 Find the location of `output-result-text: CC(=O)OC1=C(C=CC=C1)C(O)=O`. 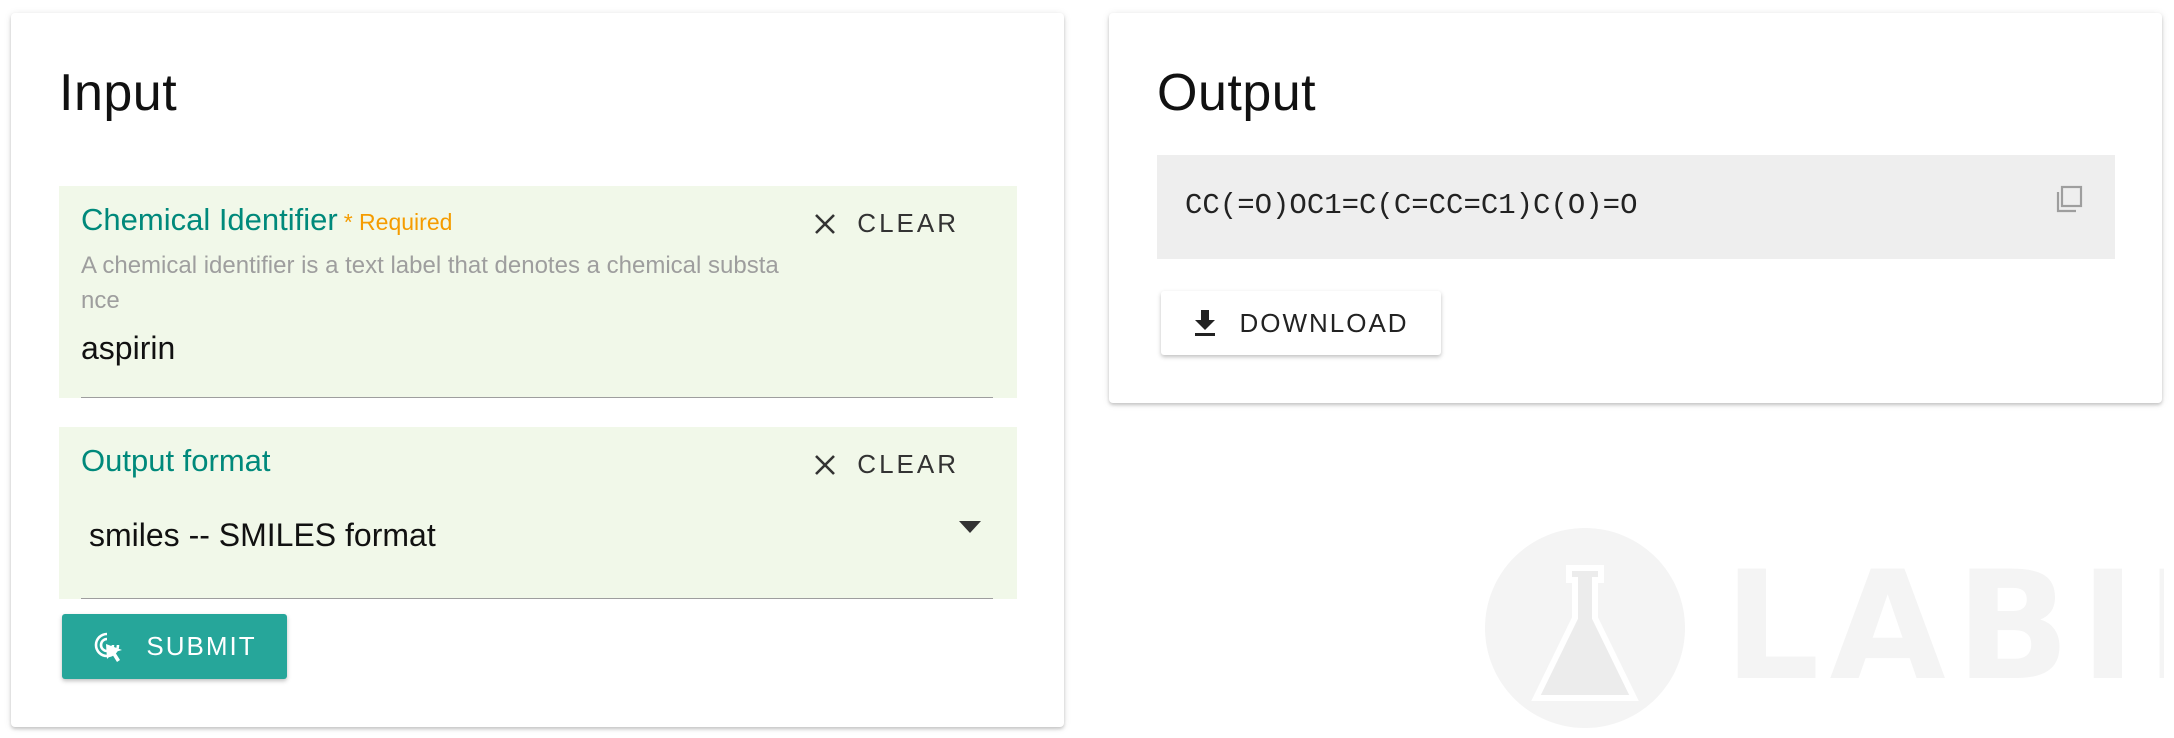

output-result-text: CC(=O)OC1=C(C=CC=C1)C(O)=O is located at coordinates (1411, 205).